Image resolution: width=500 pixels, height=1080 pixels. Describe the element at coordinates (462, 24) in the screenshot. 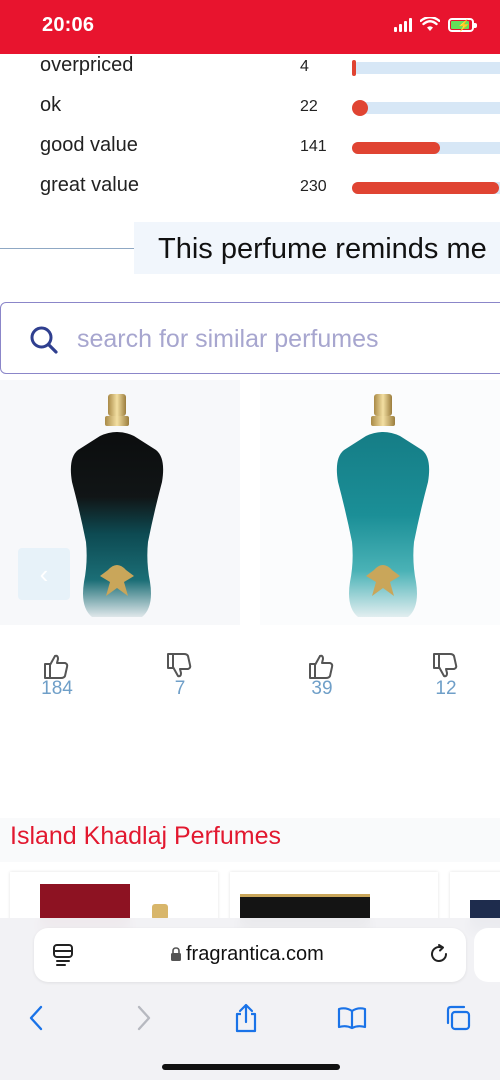

I see `battery-charging-icon: ⚡` at that location.